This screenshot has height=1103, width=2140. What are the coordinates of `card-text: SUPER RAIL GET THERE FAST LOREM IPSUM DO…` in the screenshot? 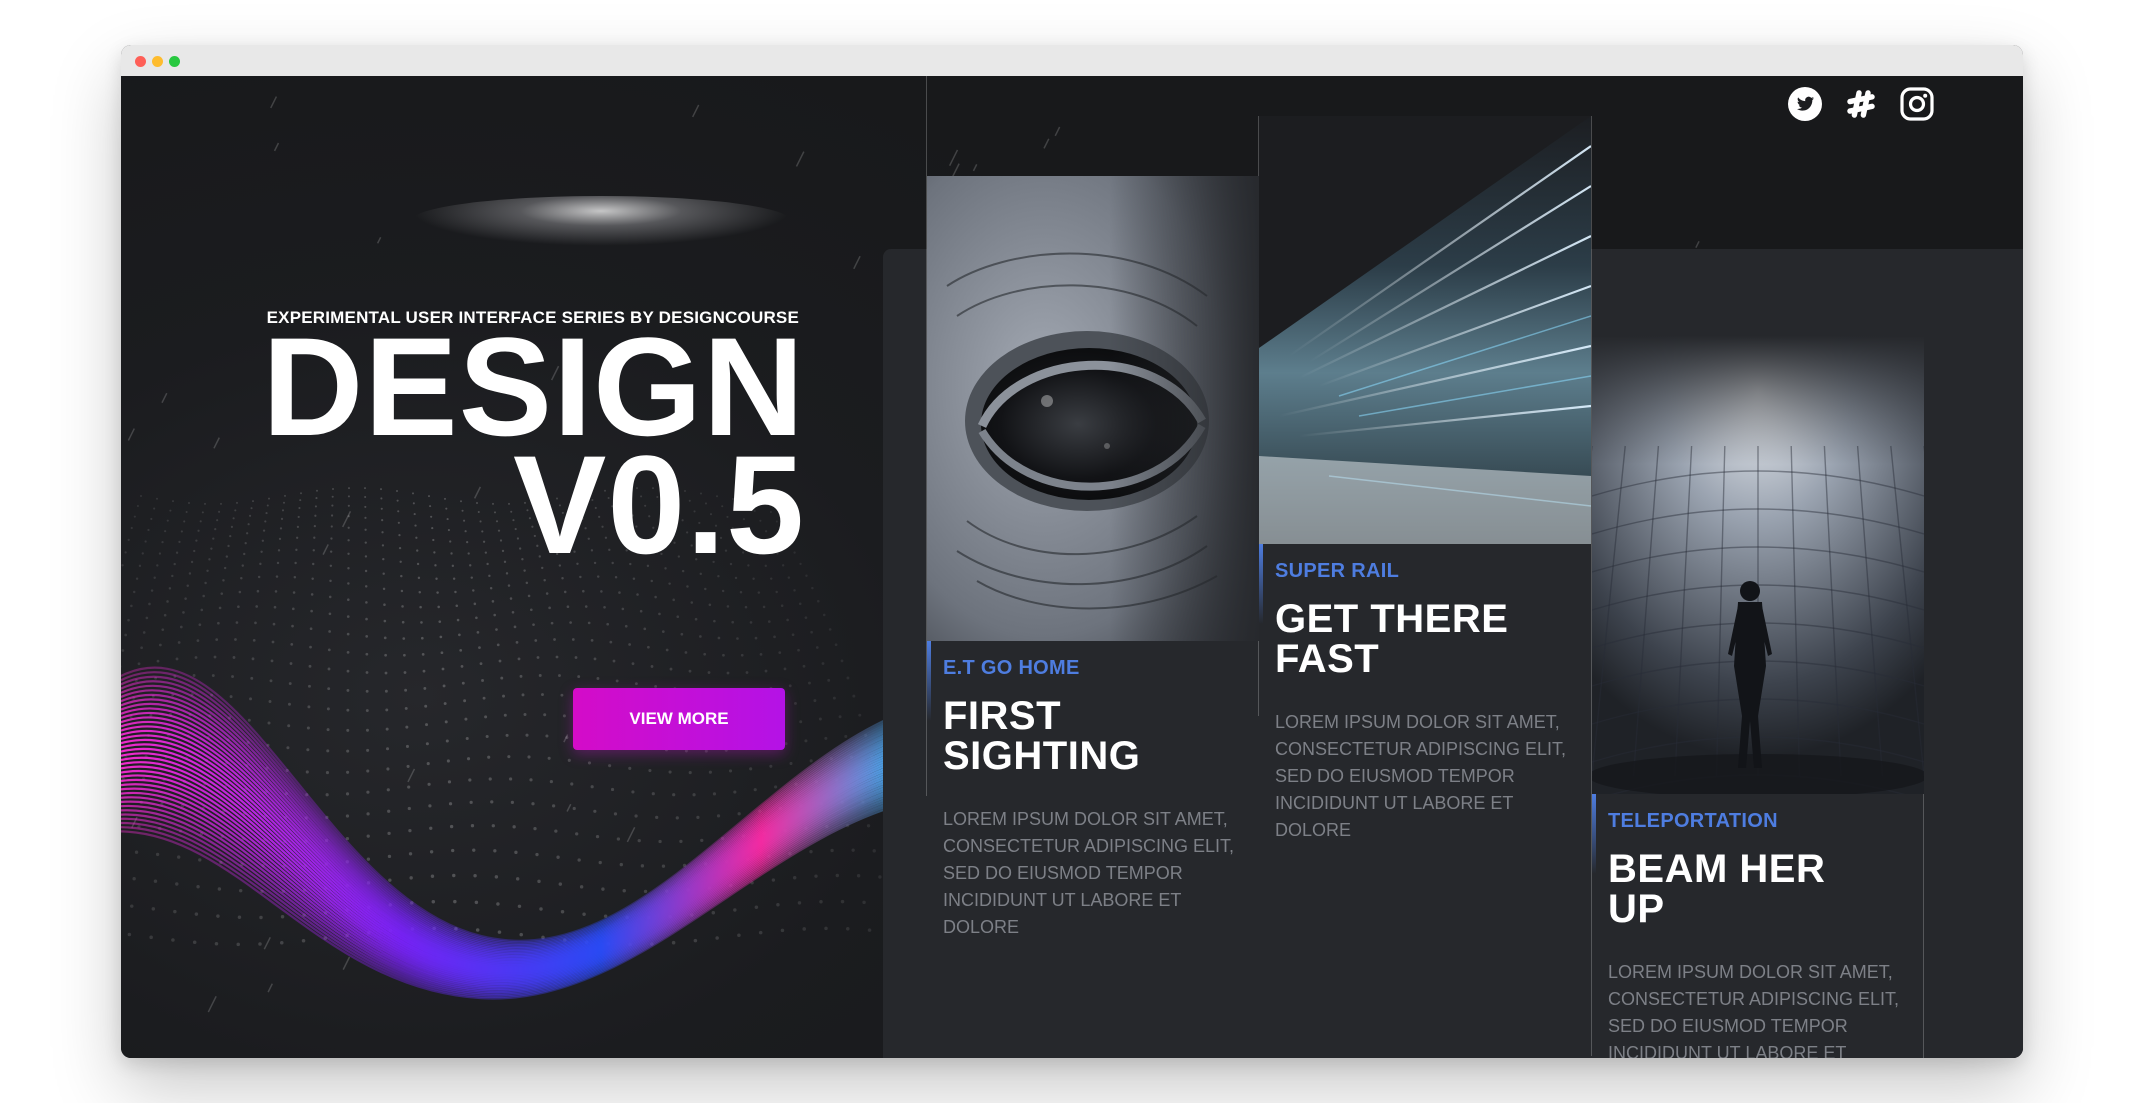 It's located at (1429, 702).